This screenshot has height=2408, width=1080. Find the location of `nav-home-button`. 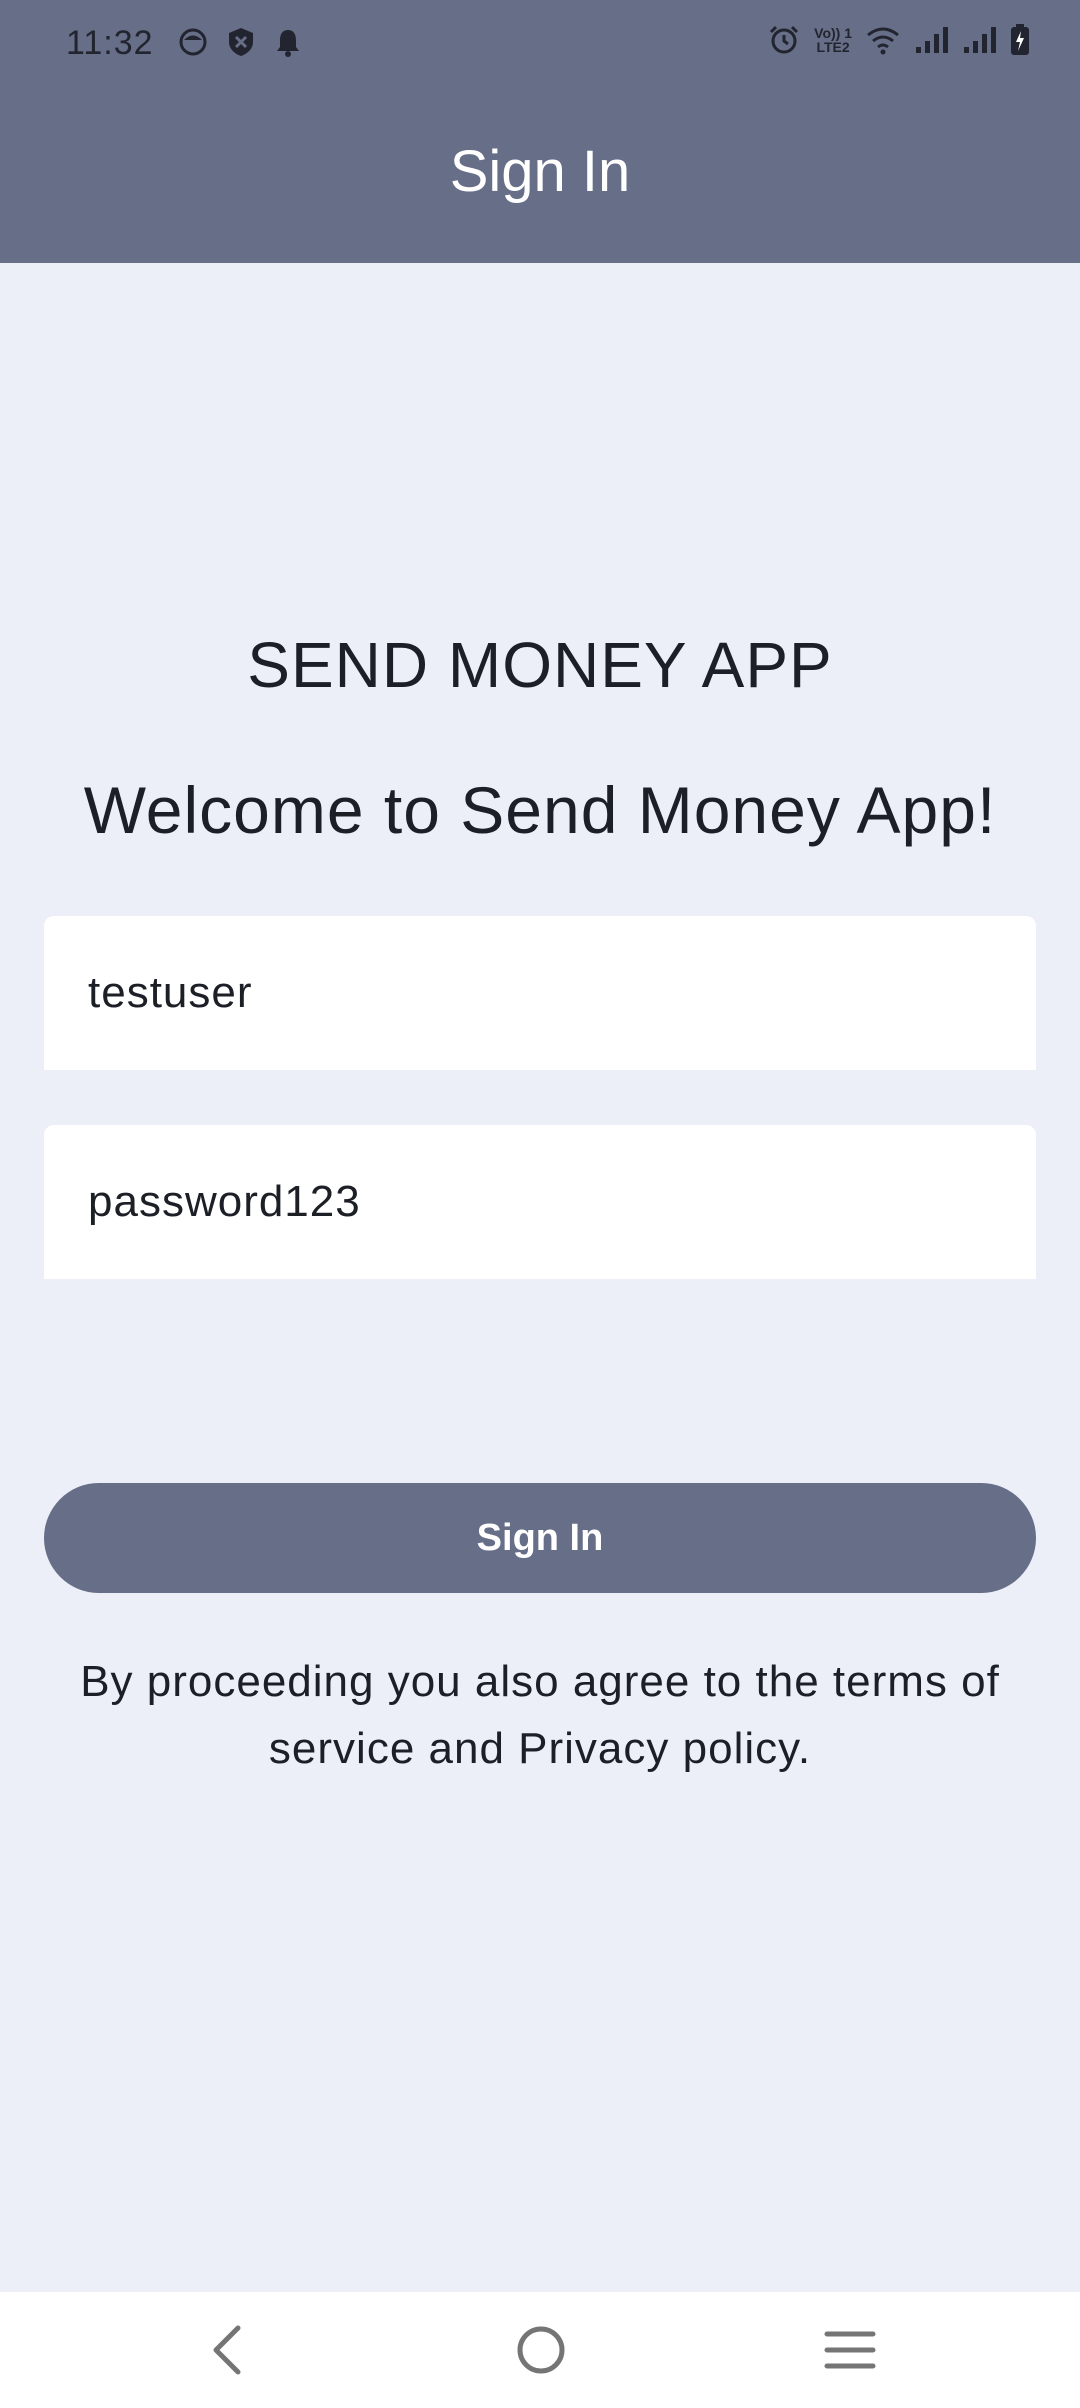

nav-home-button is located at coordinates (541, 2350).